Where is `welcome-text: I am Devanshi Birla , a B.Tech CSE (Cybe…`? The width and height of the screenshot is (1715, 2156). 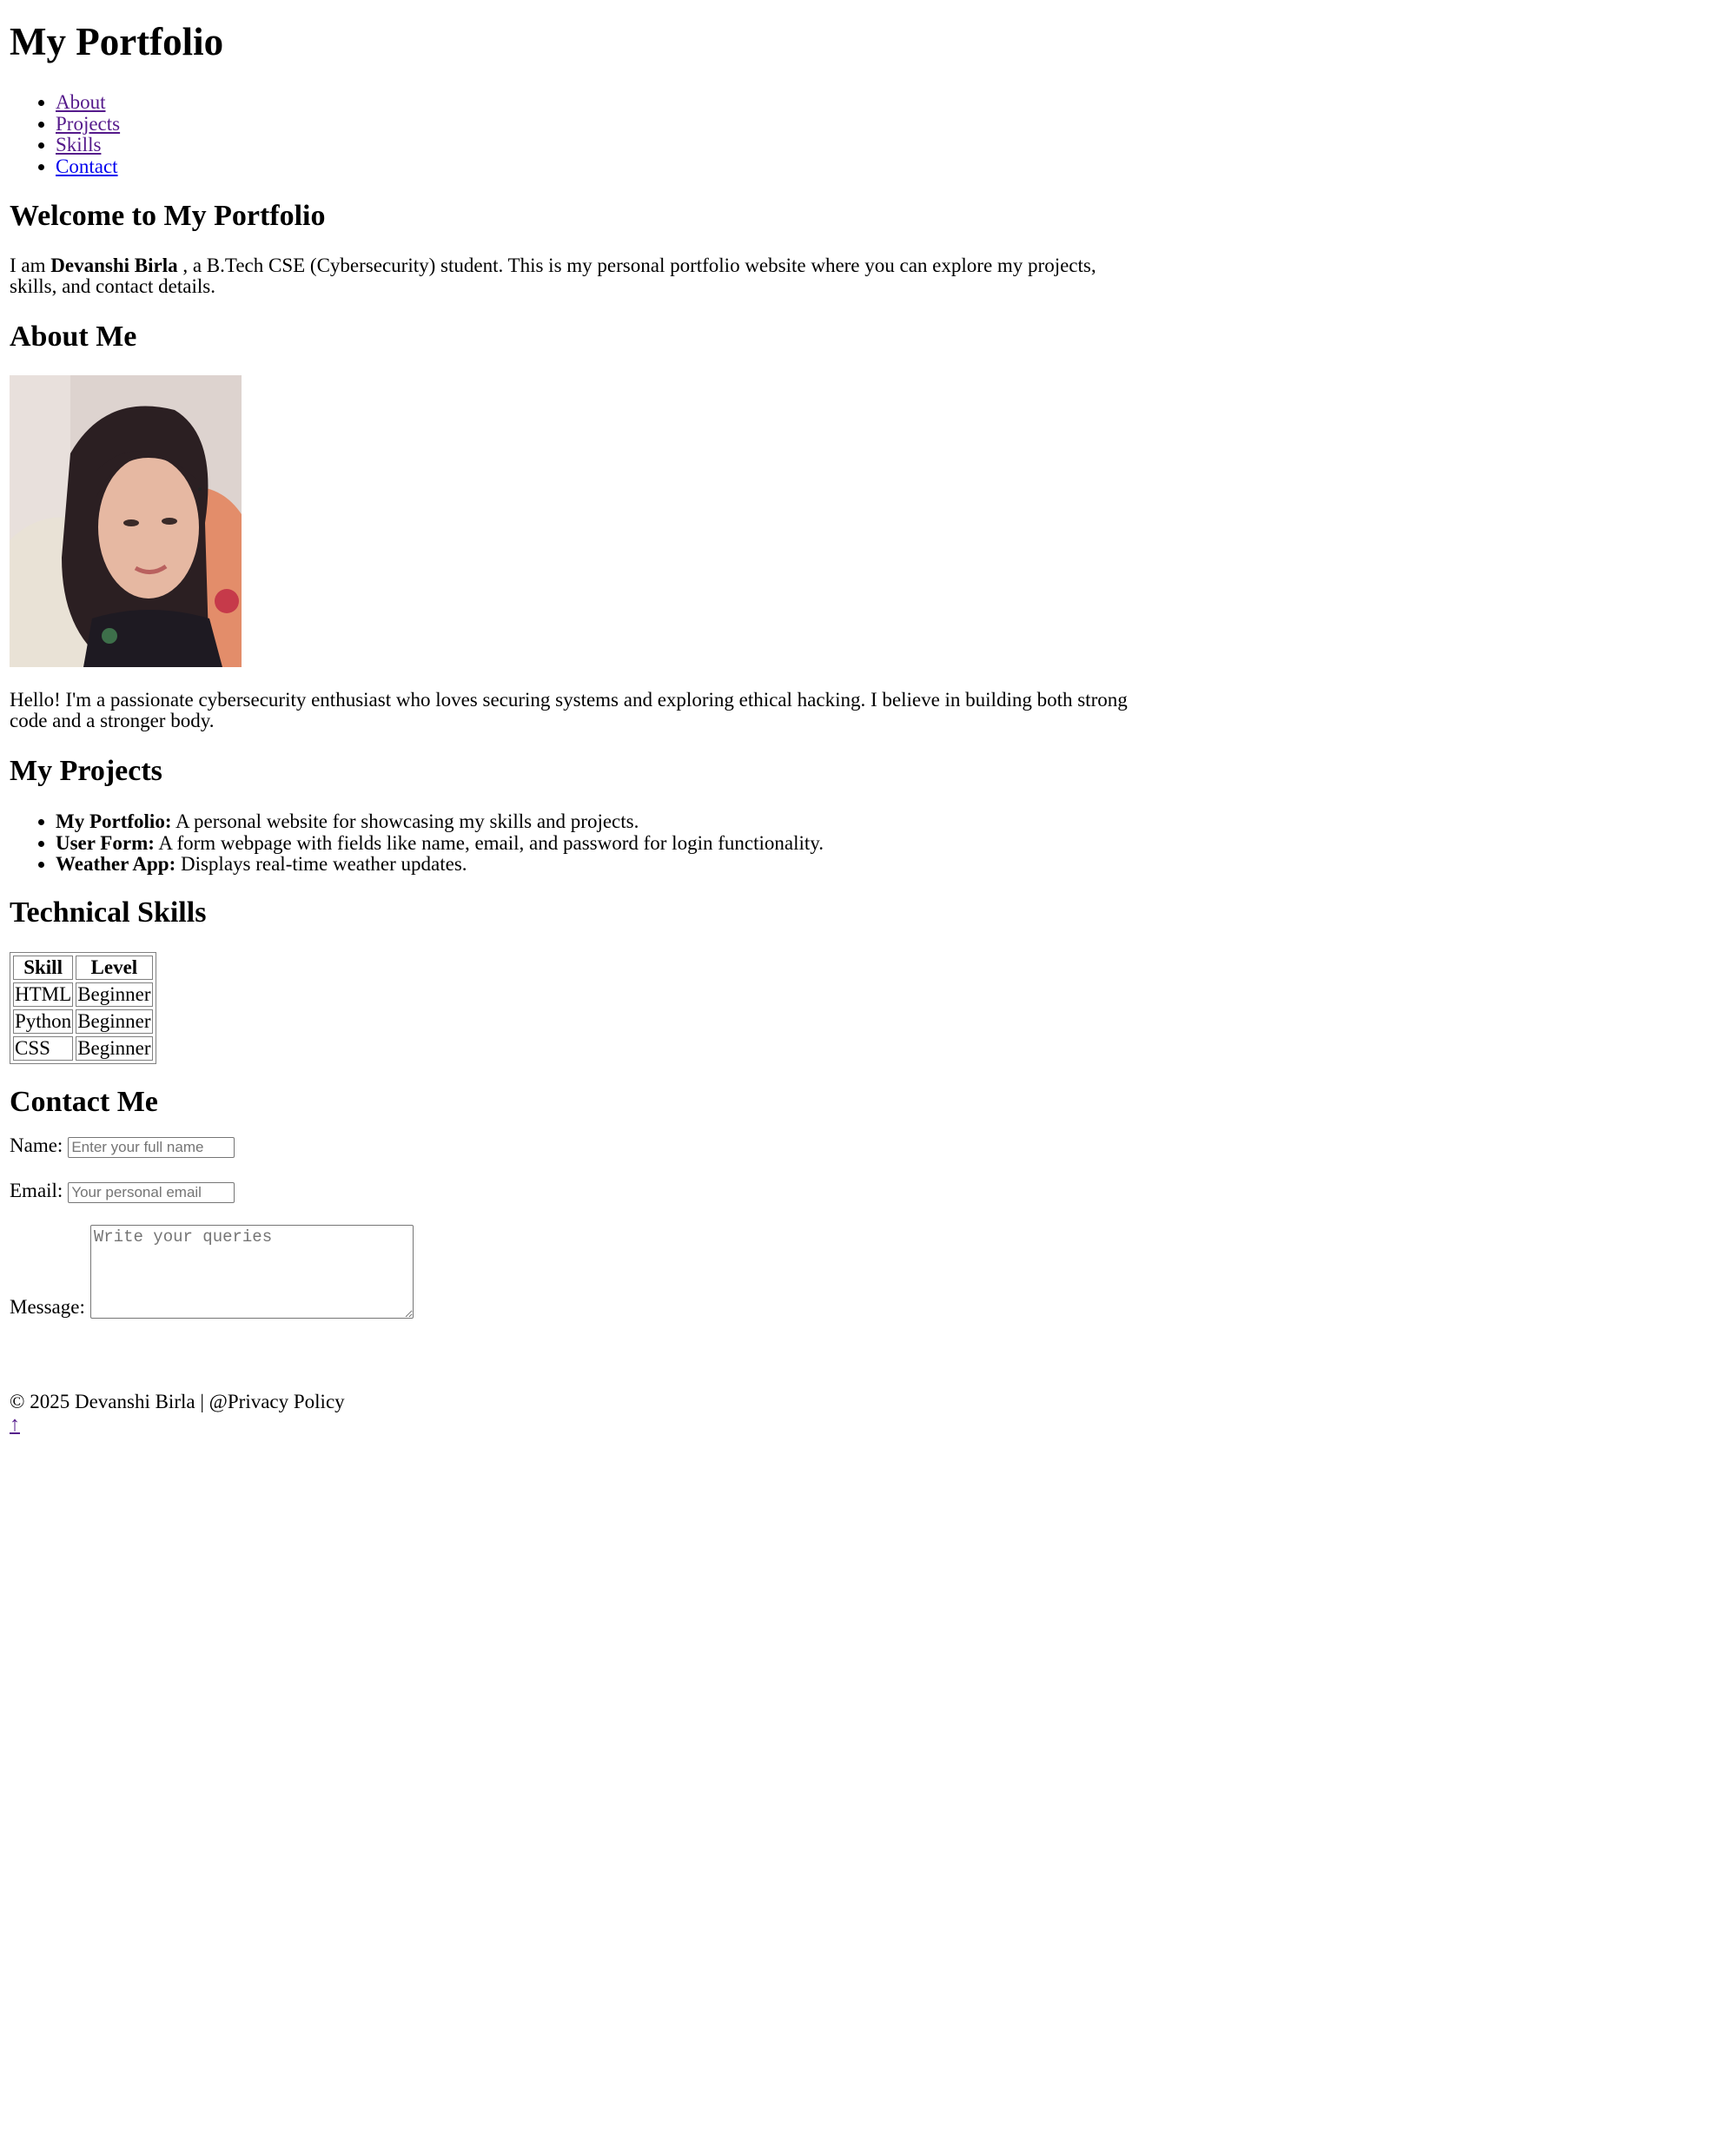
welcome-text: I am Devanshi Birla , a B.Tech CSE (Cybe… is located at coordinates (574, 276).